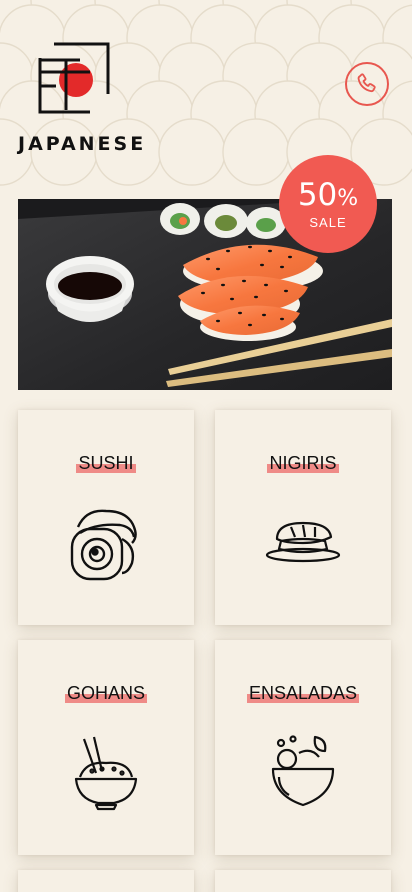 Image resolution: width=412 pixels, height=892 pixels. I want to click on salad-bowl-icon, so click(303, 771).